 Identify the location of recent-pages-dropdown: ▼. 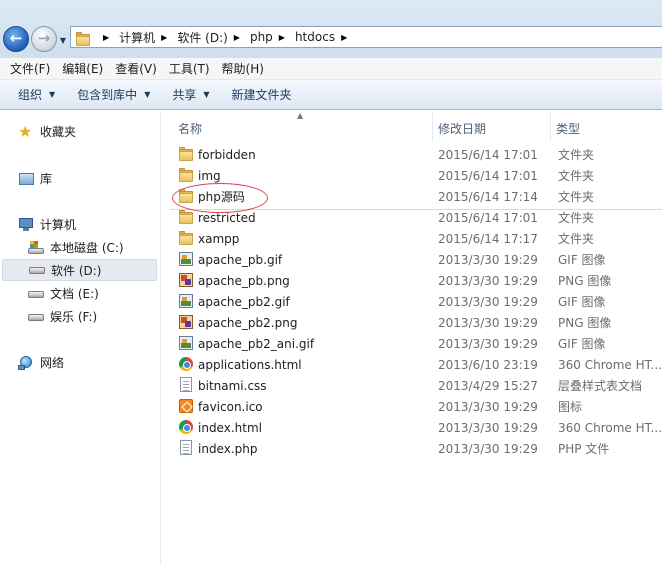
(63, 41).